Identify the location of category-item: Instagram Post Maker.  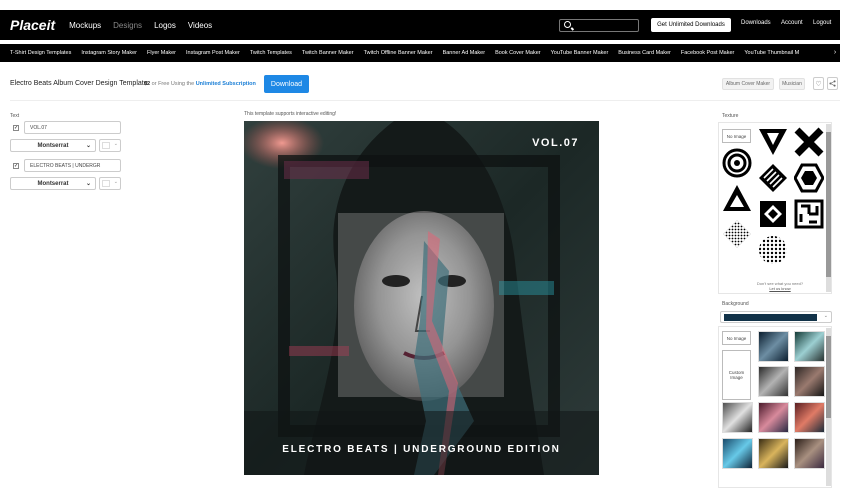
(213, 53).